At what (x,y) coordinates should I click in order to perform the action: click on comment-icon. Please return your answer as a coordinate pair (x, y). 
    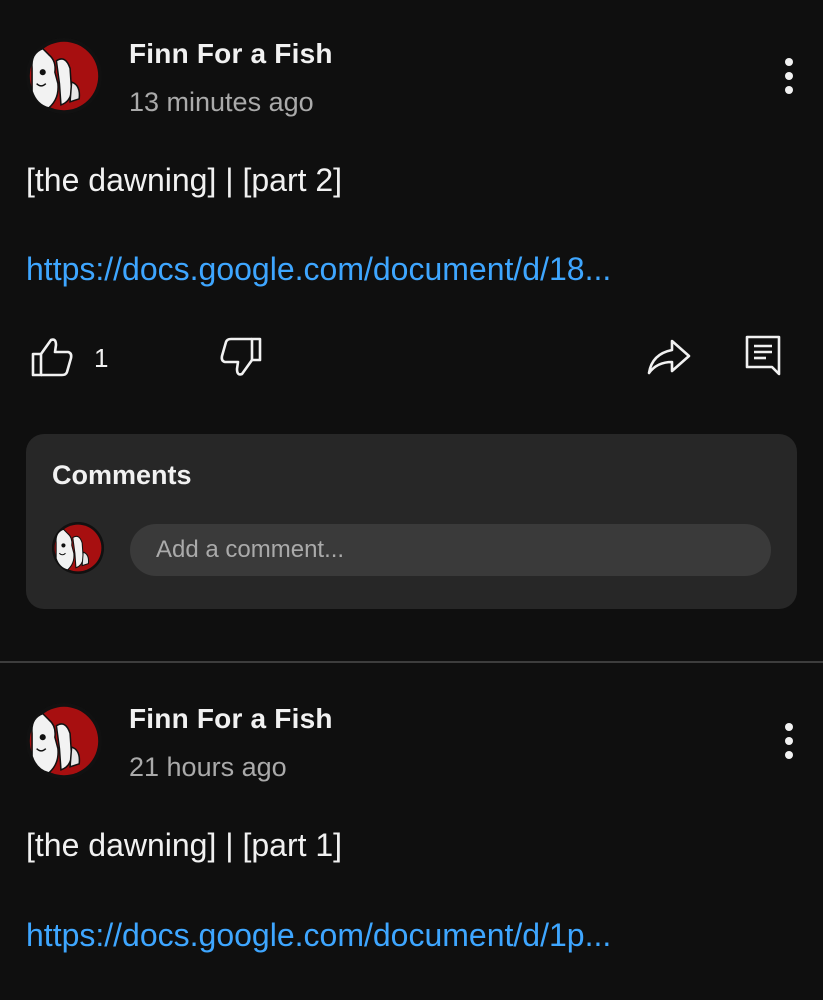
    Looking at the image, I should click on (763, 355).